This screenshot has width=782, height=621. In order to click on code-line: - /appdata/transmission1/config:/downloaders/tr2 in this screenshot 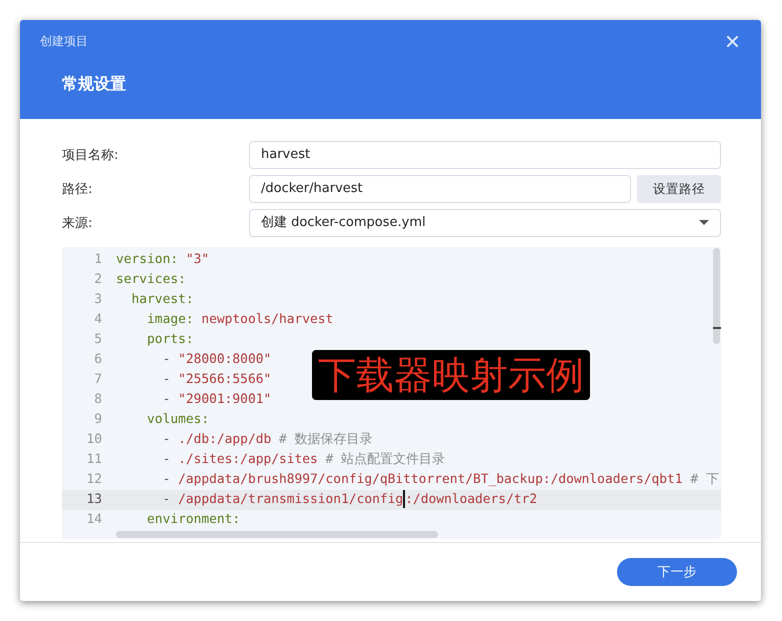, I will do `click(350, 500)`.